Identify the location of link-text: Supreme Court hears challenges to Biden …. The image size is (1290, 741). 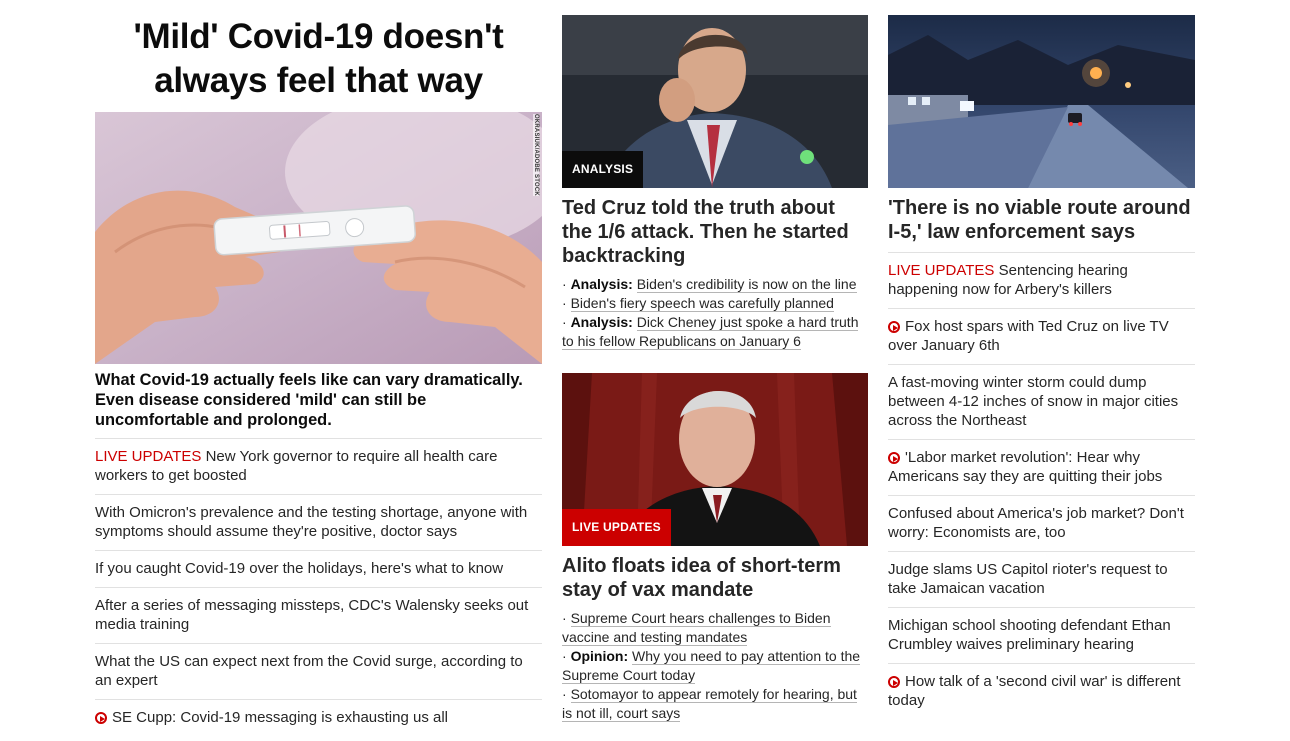
(696, 628).